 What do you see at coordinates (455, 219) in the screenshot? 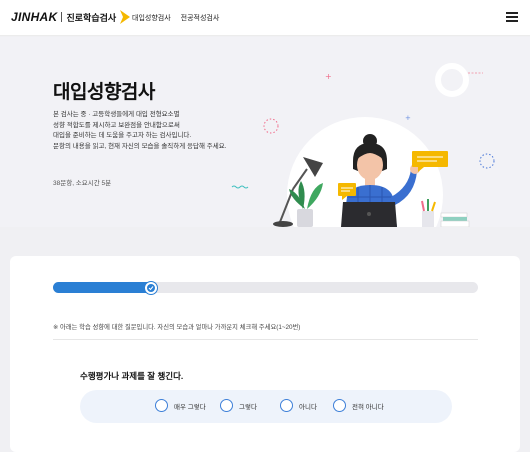
I see `books-icon` at bounding box center [455, 219].